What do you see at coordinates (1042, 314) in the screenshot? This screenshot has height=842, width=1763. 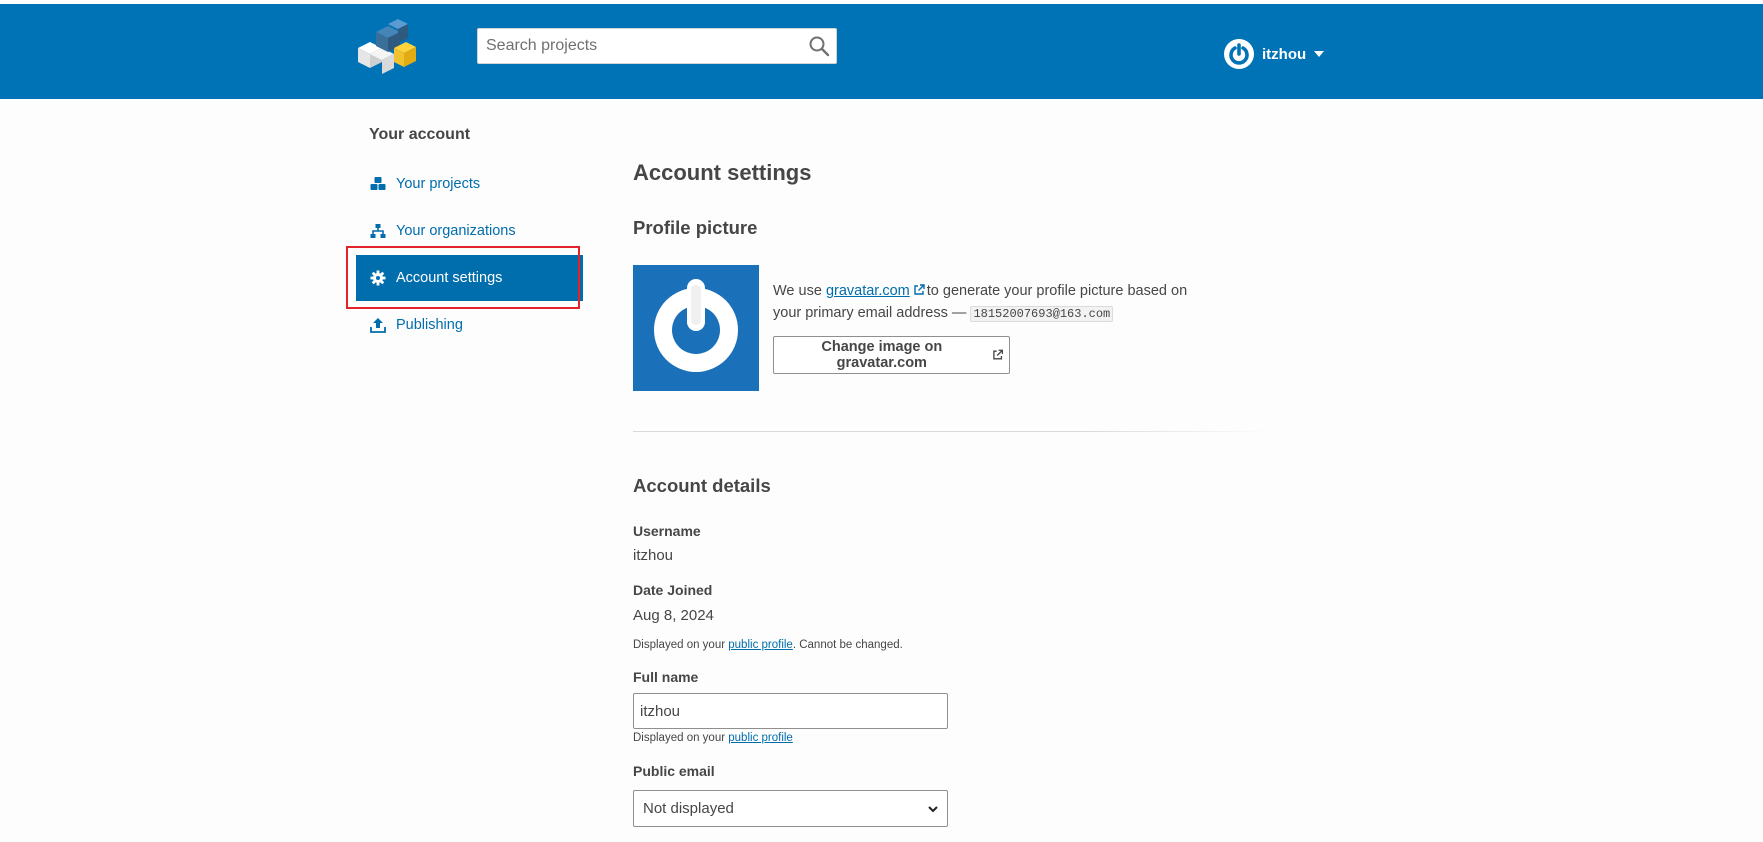 I see `primary-email: 18152007693@163.com` at bounding box center [1042, 314].